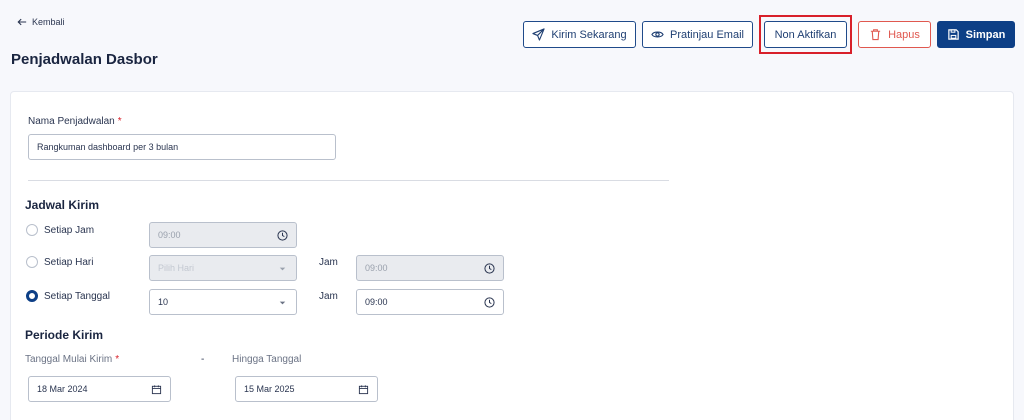 This screenshot has height=420, width=1024. I want to click on deactivate-label: Non Aktifkan, so click(805, 34).